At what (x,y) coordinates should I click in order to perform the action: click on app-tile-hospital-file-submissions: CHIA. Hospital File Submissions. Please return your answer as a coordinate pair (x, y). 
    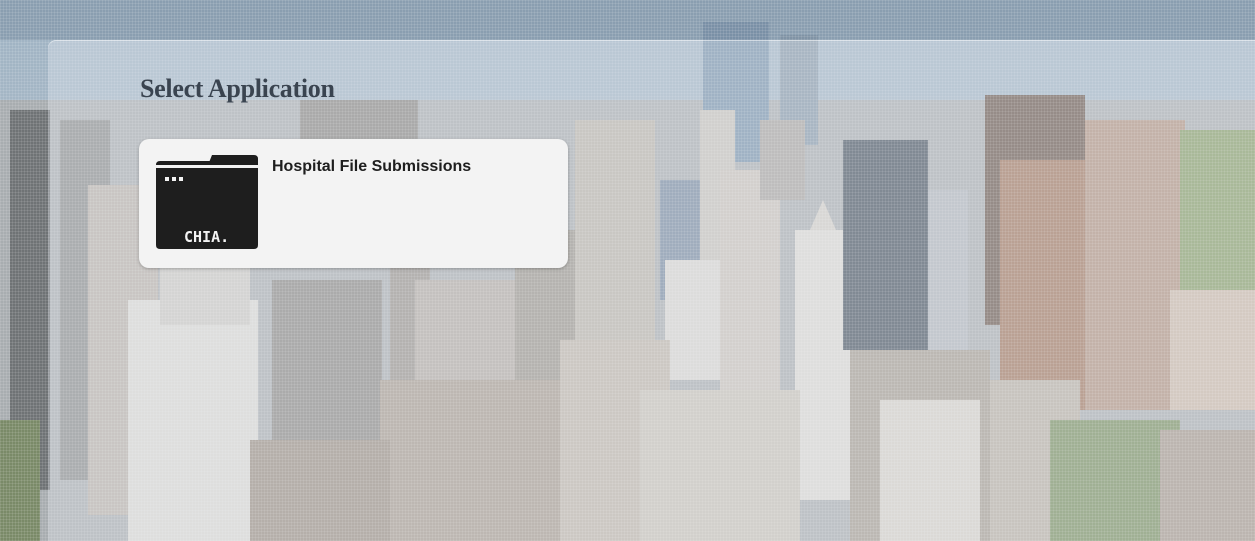
    Looking at the image, I should click on (353, 203).